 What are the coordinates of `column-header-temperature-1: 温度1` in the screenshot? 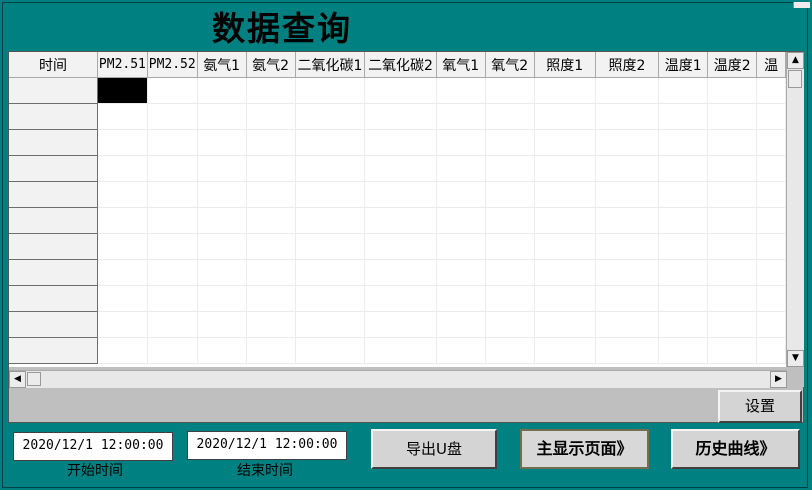 It's located at (683, 65).